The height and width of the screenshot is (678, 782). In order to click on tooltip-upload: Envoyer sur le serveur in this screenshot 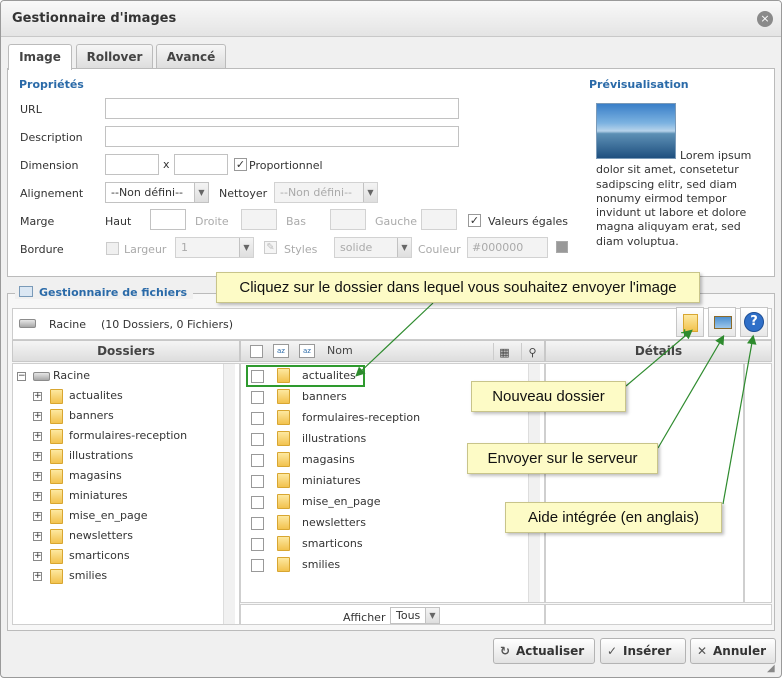, I will do `click(562, 458)`.